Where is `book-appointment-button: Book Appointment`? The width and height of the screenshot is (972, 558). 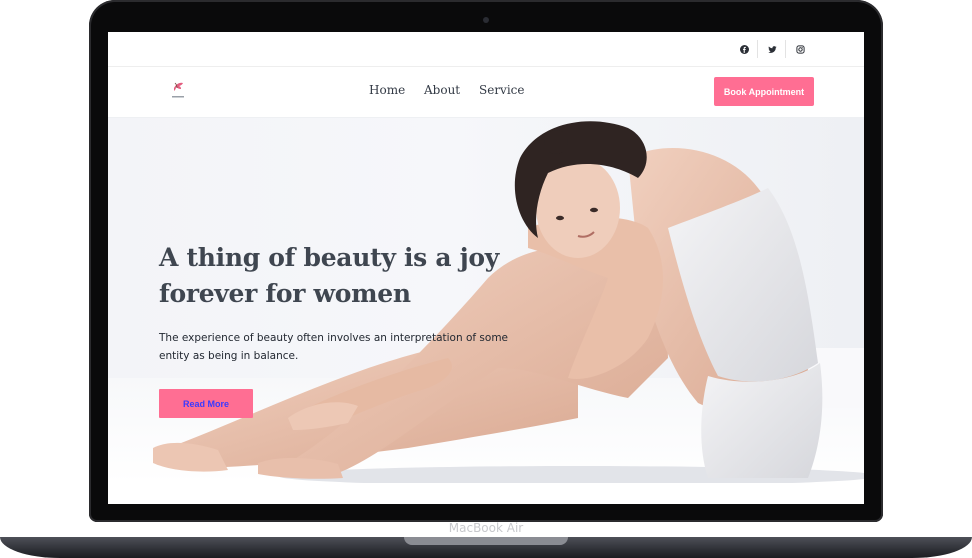 book-appointment-button: Book Appointment is located at coordinates (764, 91).